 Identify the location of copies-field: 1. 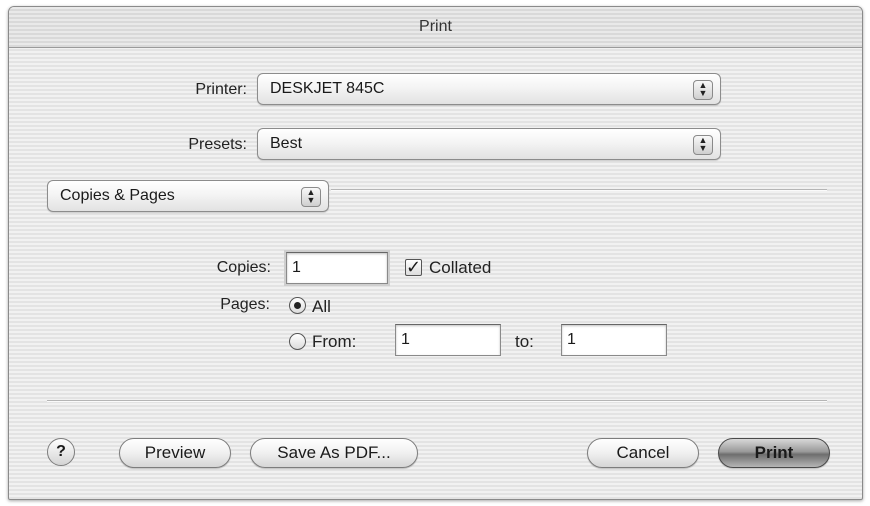
(337, 268).